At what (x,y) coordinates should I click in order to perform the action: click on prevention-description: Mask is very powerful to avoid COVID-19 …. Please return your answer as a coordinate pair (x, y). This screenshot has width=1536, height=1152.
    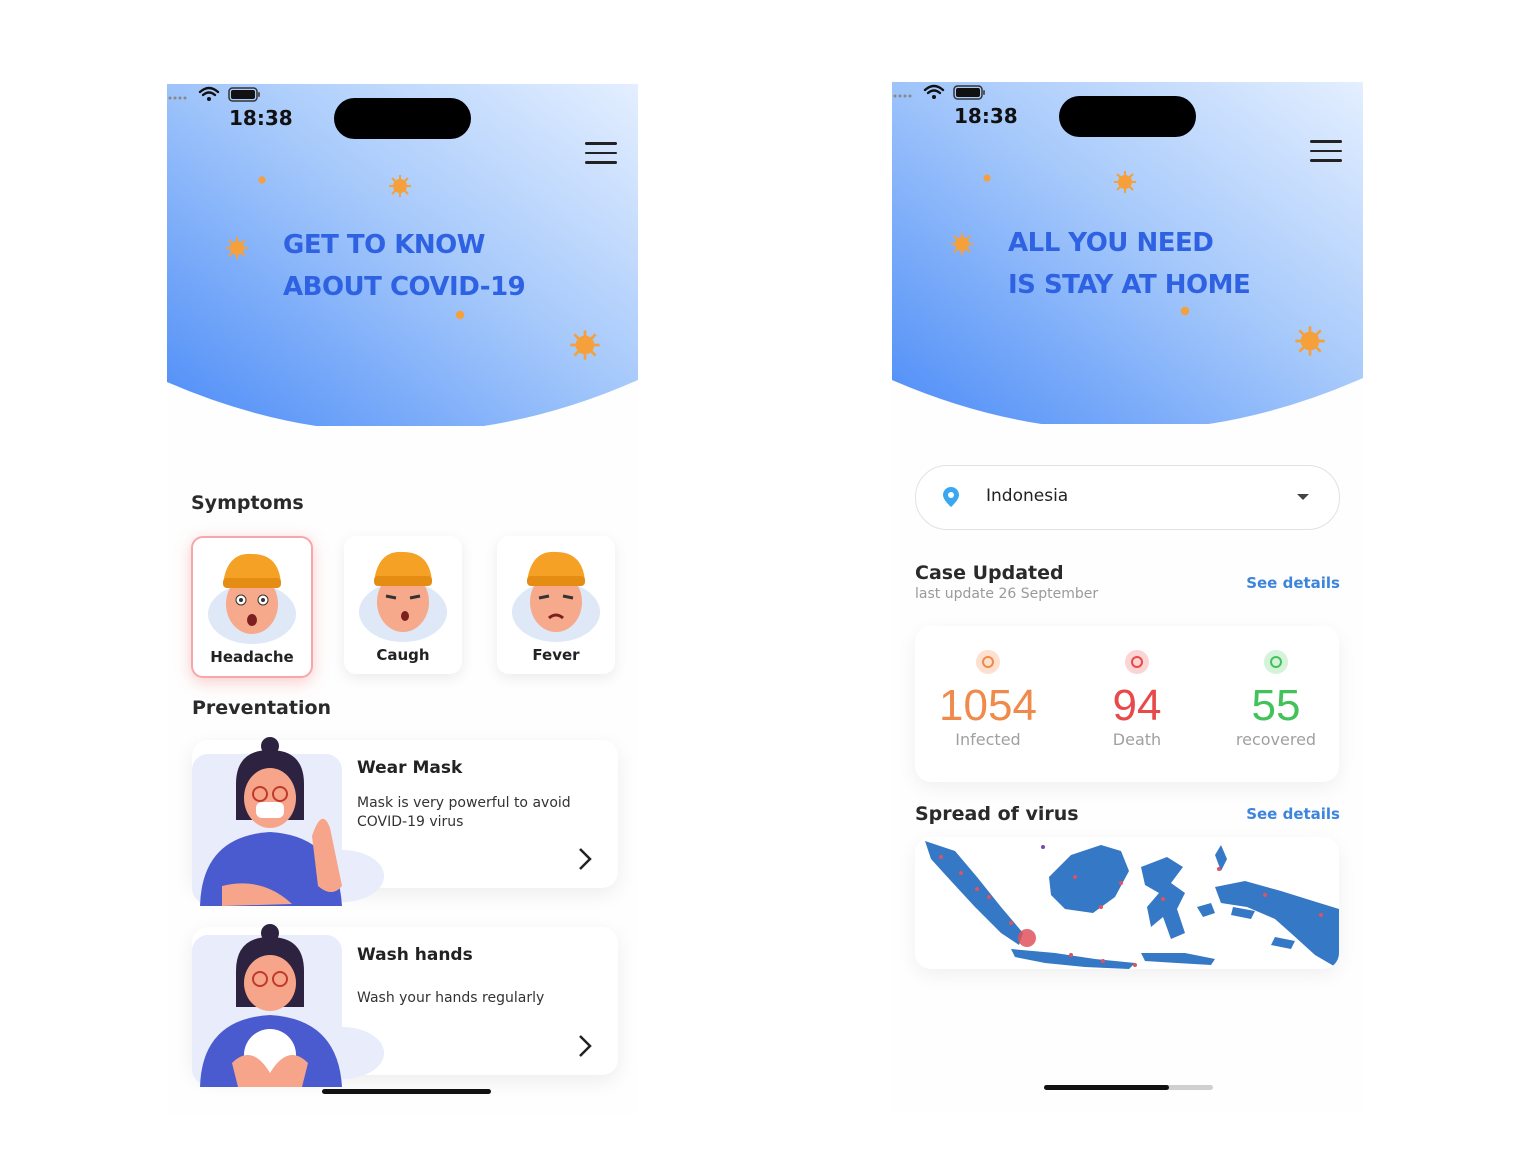
    Looking at the image, I should click on (464, 812).